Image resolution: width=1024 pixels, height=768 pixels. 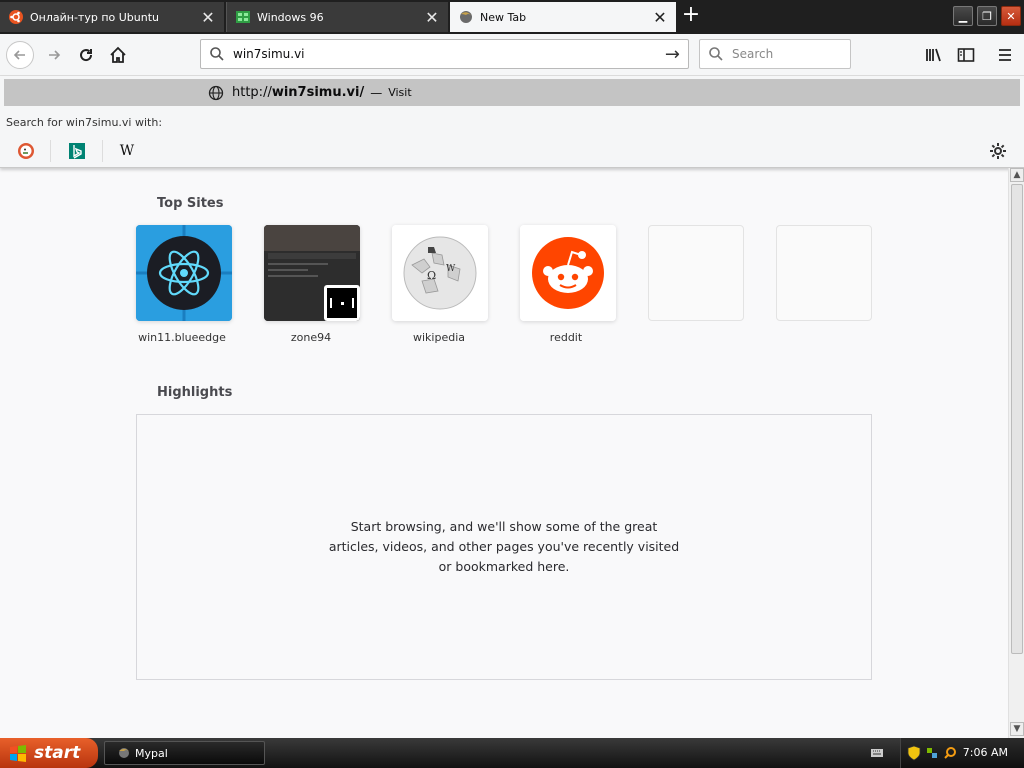 I want to click on search-placeholder: Search, so click(x=752, y=54).